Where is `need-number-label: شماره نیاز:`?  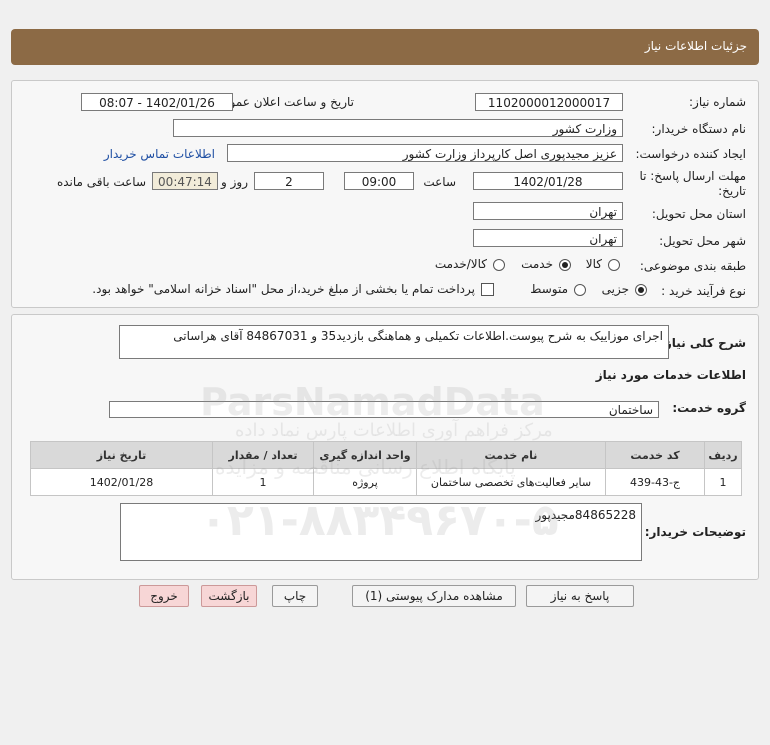 need-number-label: شماره نیاز: is located at coordinates (717, 102).